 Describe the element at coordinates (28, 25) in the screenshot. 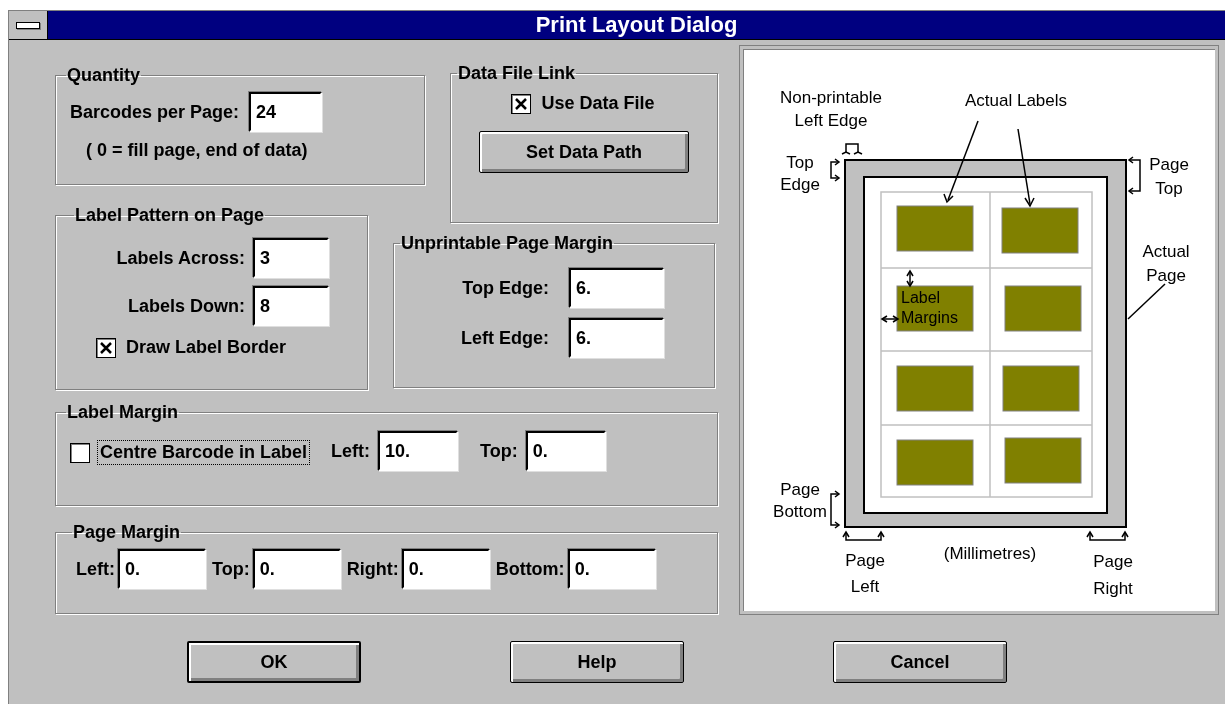

I see `system-menu-button` at that location.